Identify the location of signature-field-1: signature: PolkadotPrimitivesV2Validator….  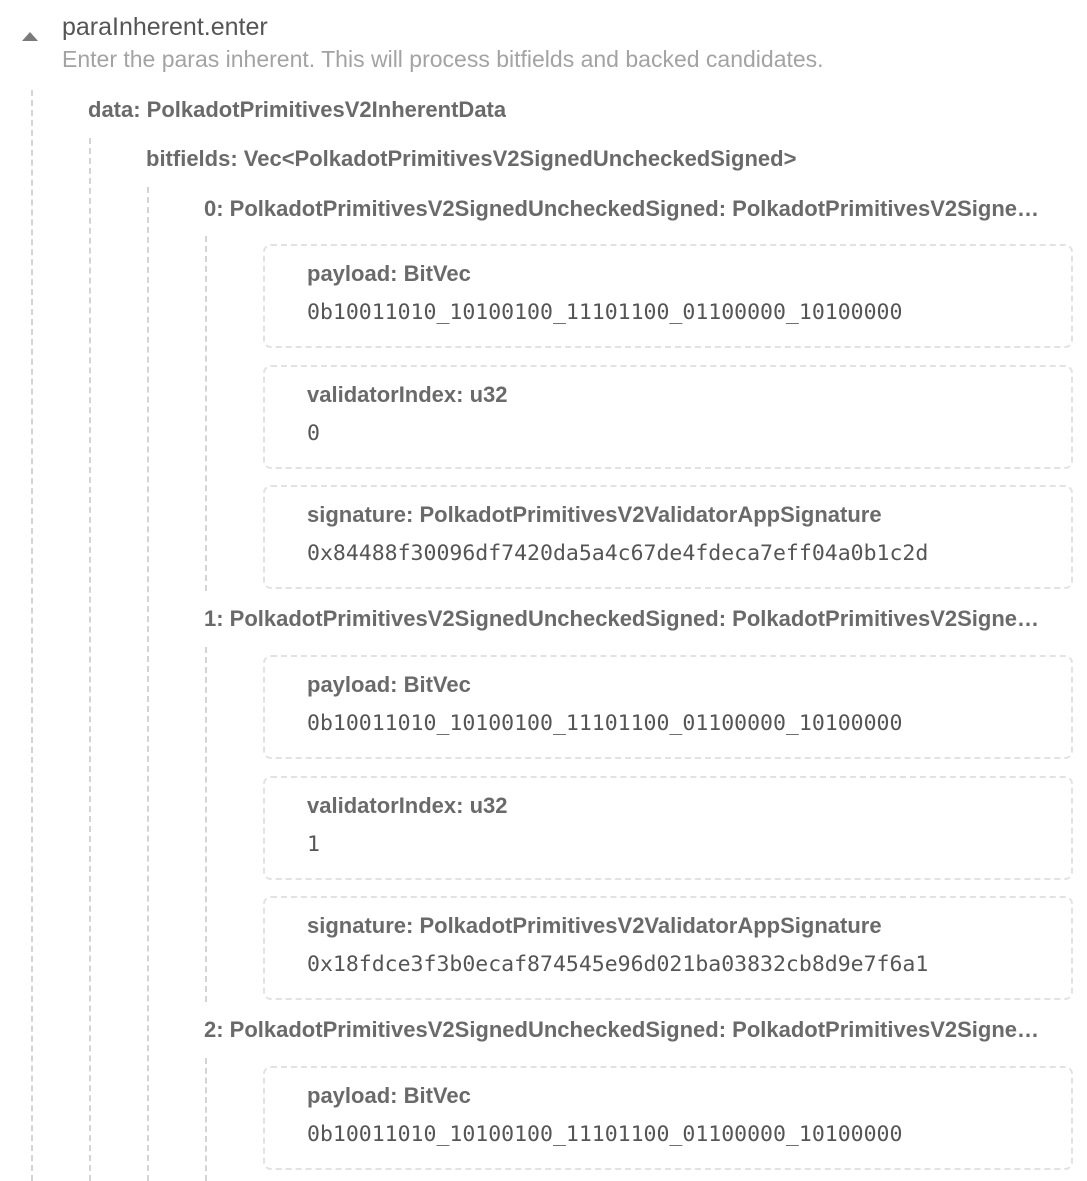
(668, 948).